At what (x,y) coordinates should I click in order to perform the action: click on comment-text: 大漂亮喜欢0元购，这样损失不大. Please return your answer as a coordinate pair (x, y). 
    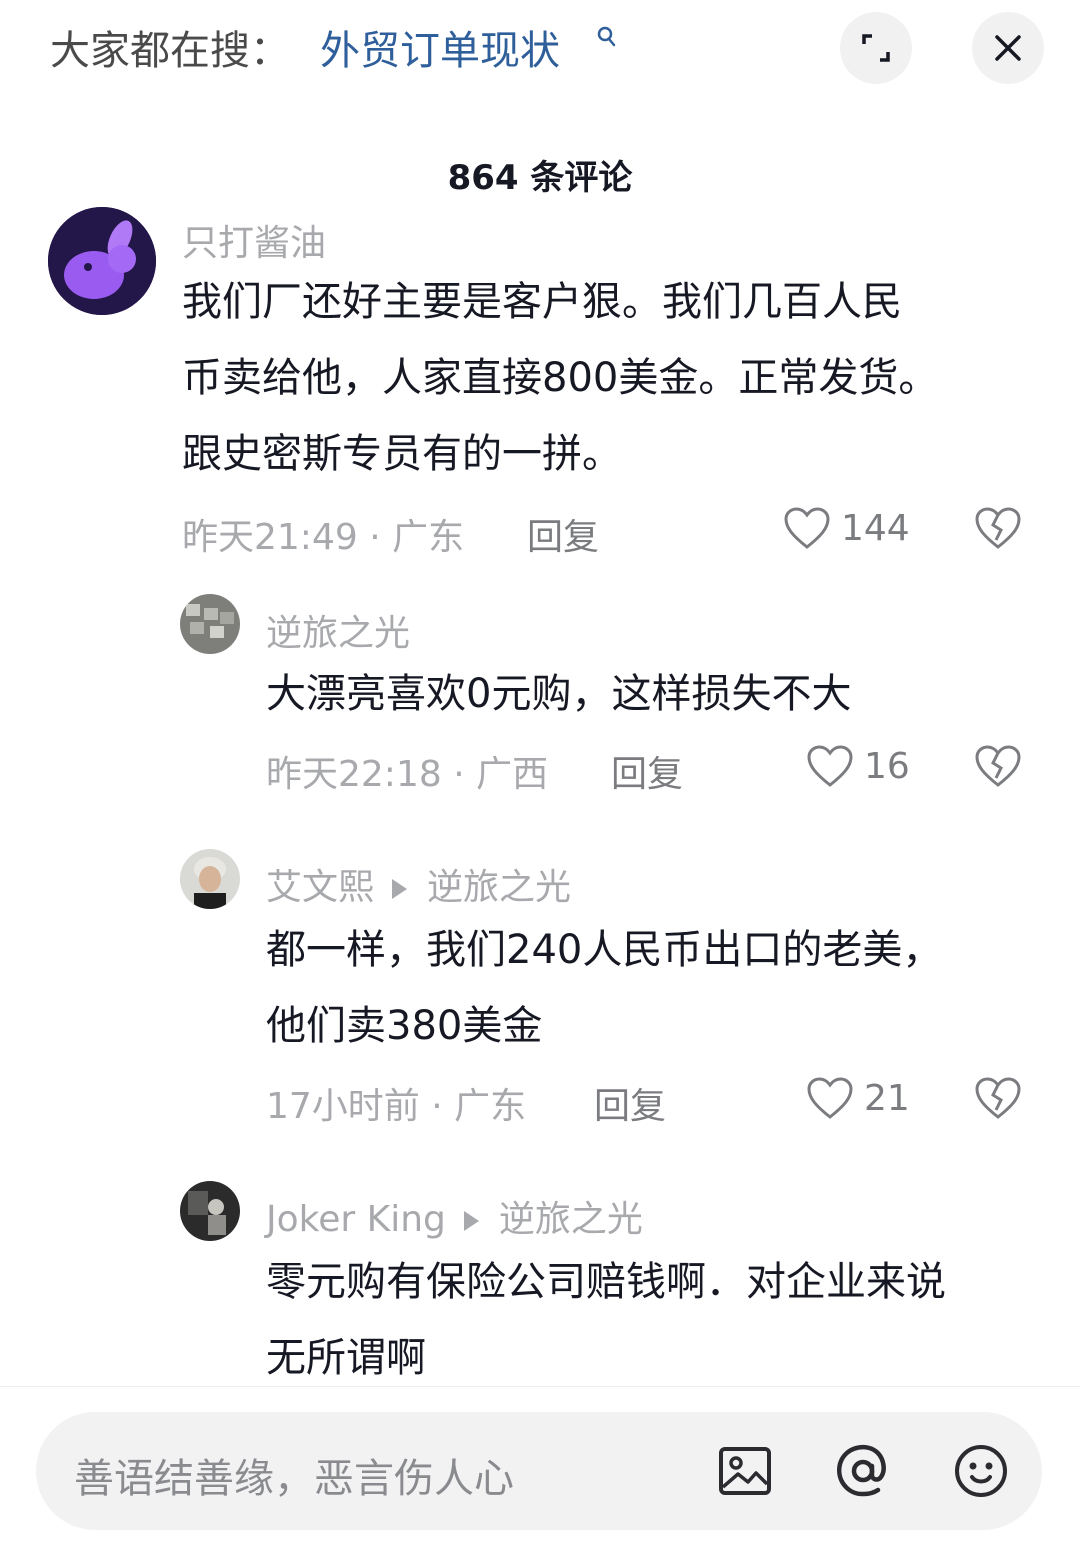
    Looking at the image, I should click on (559, 694).